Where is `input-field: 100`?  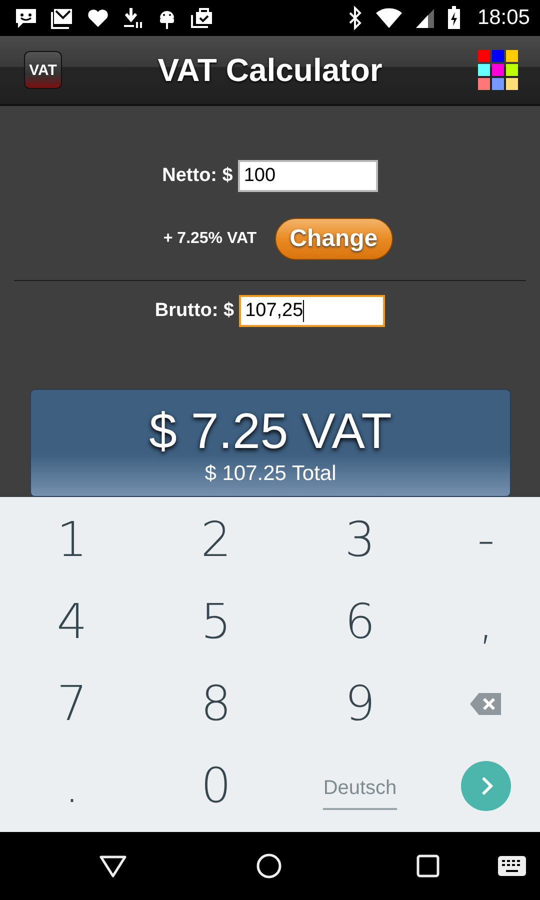 input-field: 100 is located at coordinates (308, 176).